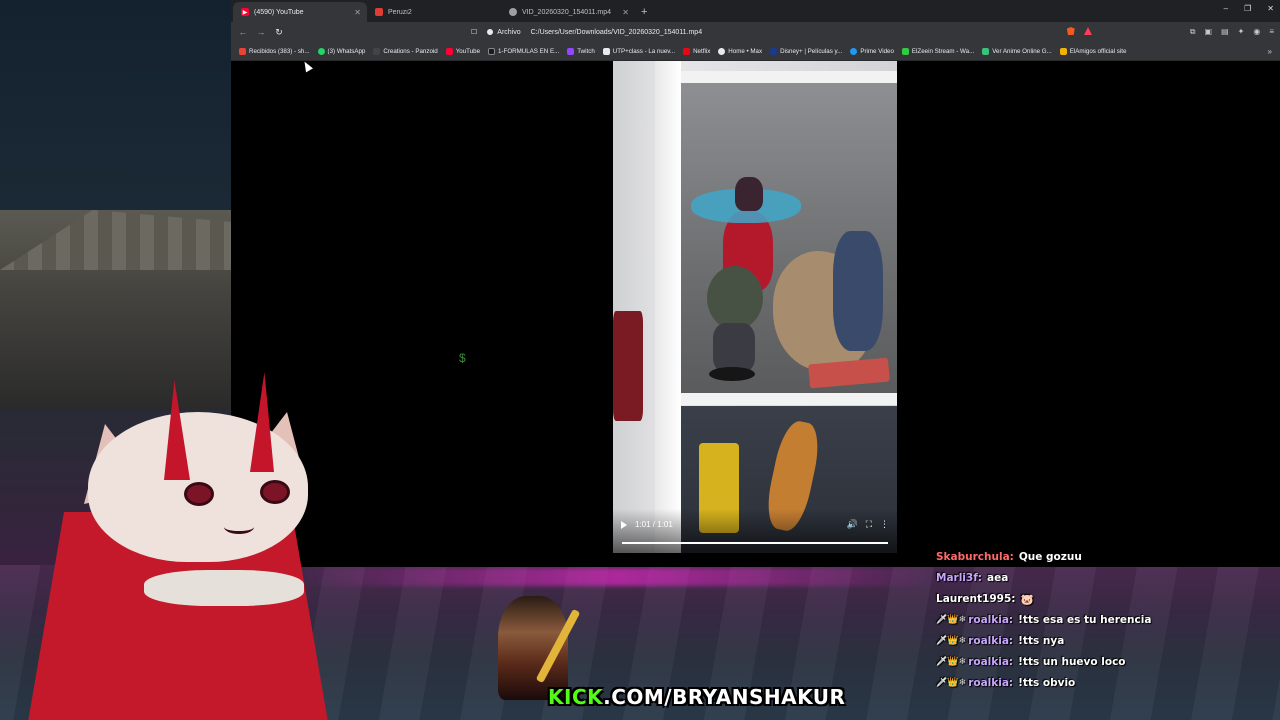 The image size is (1280, 720). What do you see at coordinates (851, 524) in the screenshot?
I see `volume-icon: 🔊` at bounding box center [851, 524].